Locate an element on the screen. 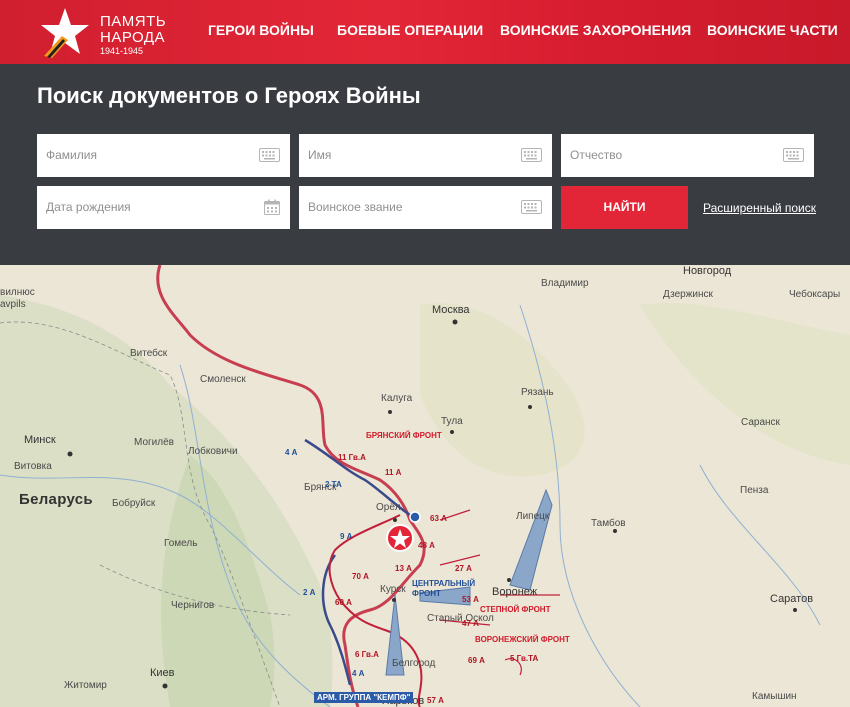 The height and width of the screenshot is (707, 850). site-logo: ПАМЯТЬ НАРОДА 1941-1945 is located at coordinates (108, 32).